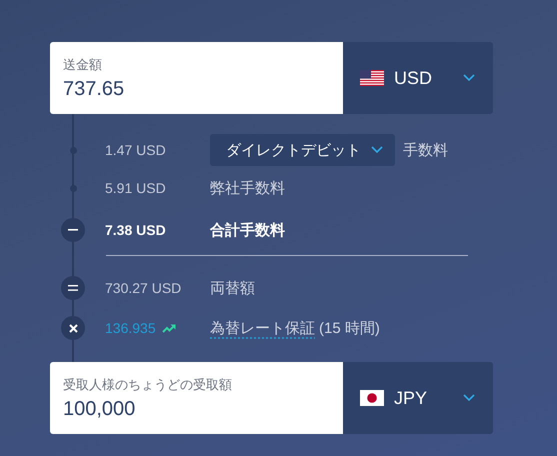 This screenshot has height=456, width=557. What do you see at coordinates (232, 288) in the screenshot?
I see `row-label: 両替額` at bounding box center [232, 288].